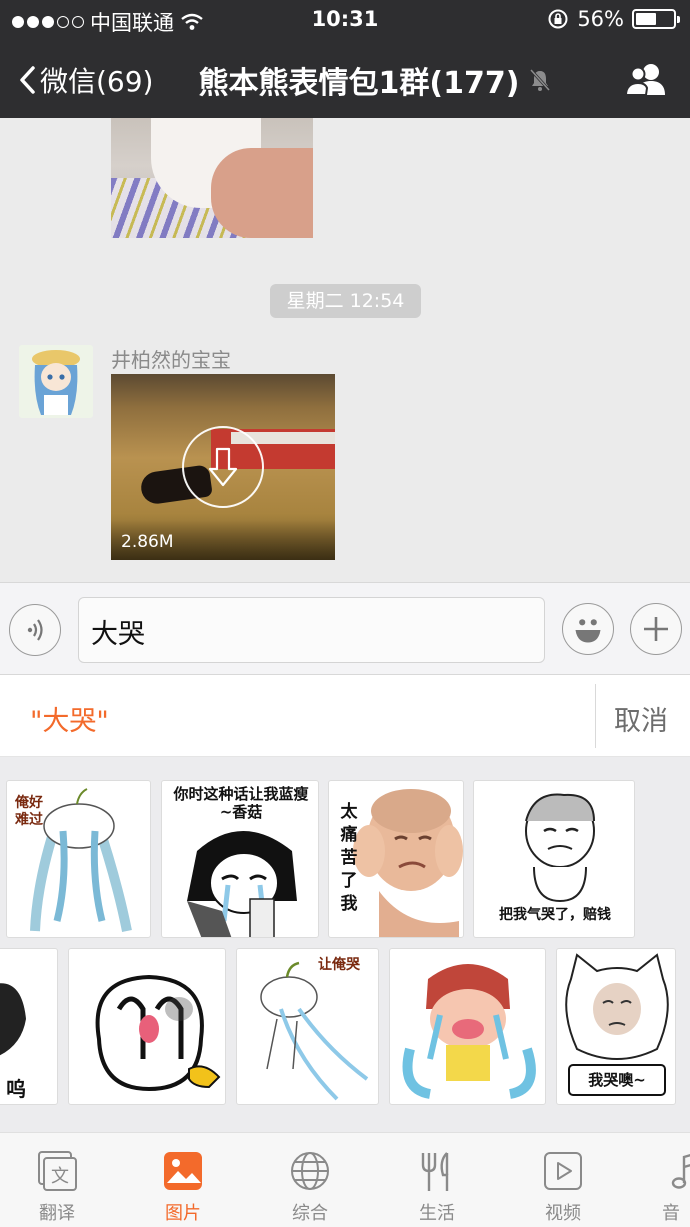 The height and width of the screenshot is (1227, 690). What do you see at coordinates (78, 859) in the screenshot?
I see `sticker-item: 俺好难过` at bounding box center [78, 859].